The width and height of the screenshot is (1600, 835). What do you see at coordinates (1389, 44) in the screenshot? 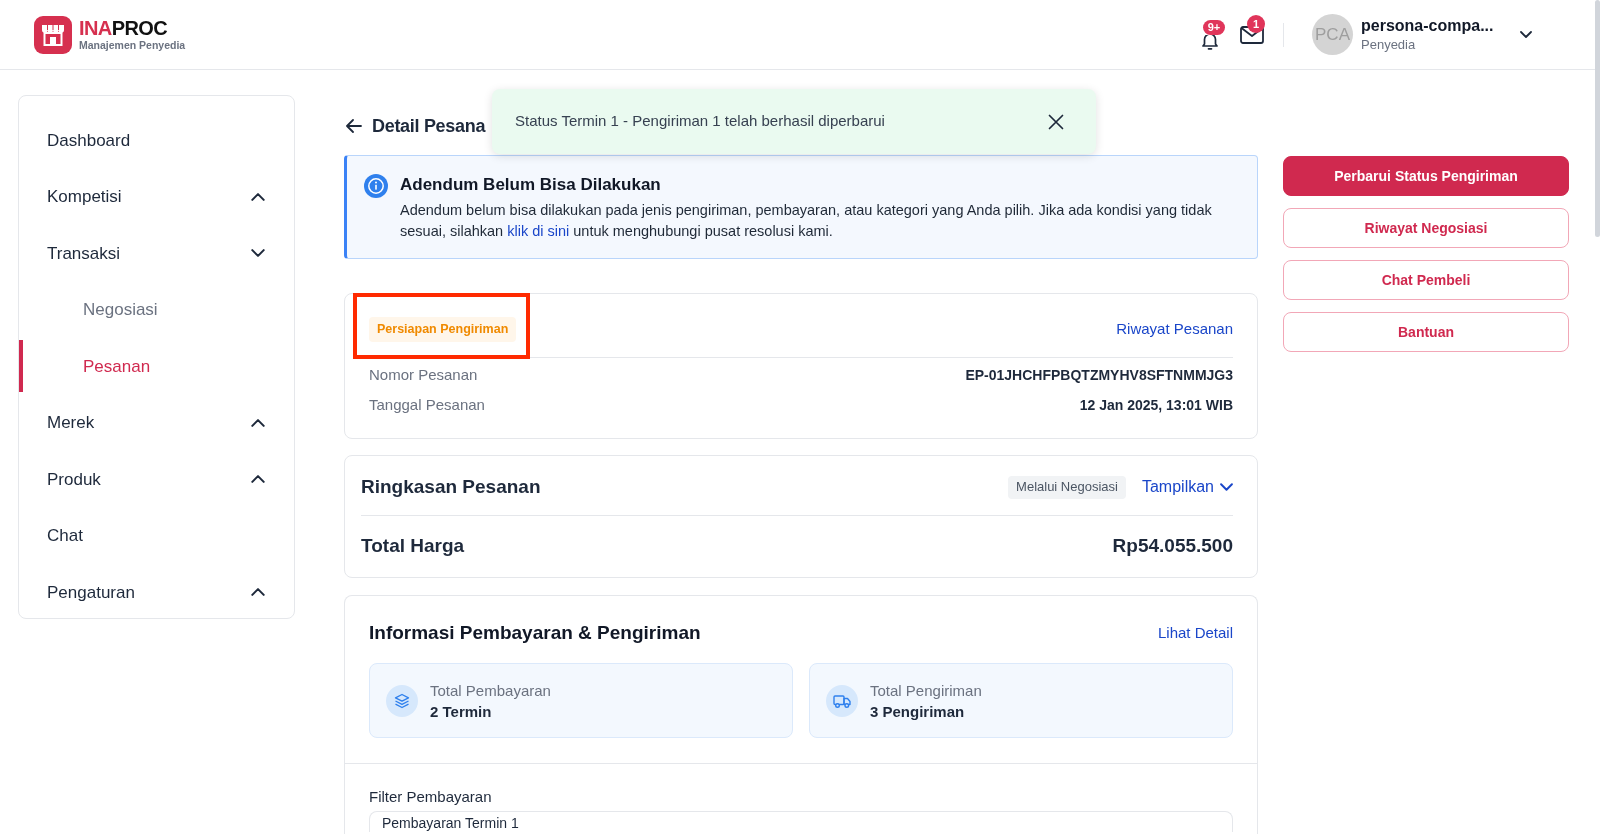
I see `user-role: Penyedia` at bounding box center [1389, 44].